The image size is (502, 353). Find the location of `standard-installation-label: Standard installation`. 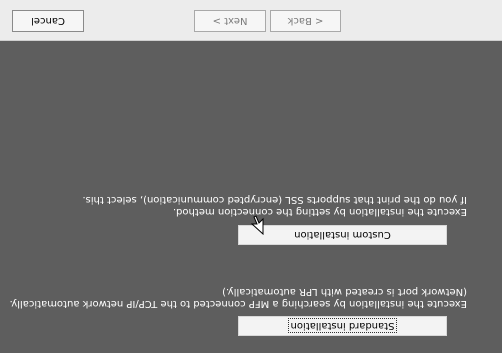

standard-installation-label: Standard installation is located at coordinates (342, 326).